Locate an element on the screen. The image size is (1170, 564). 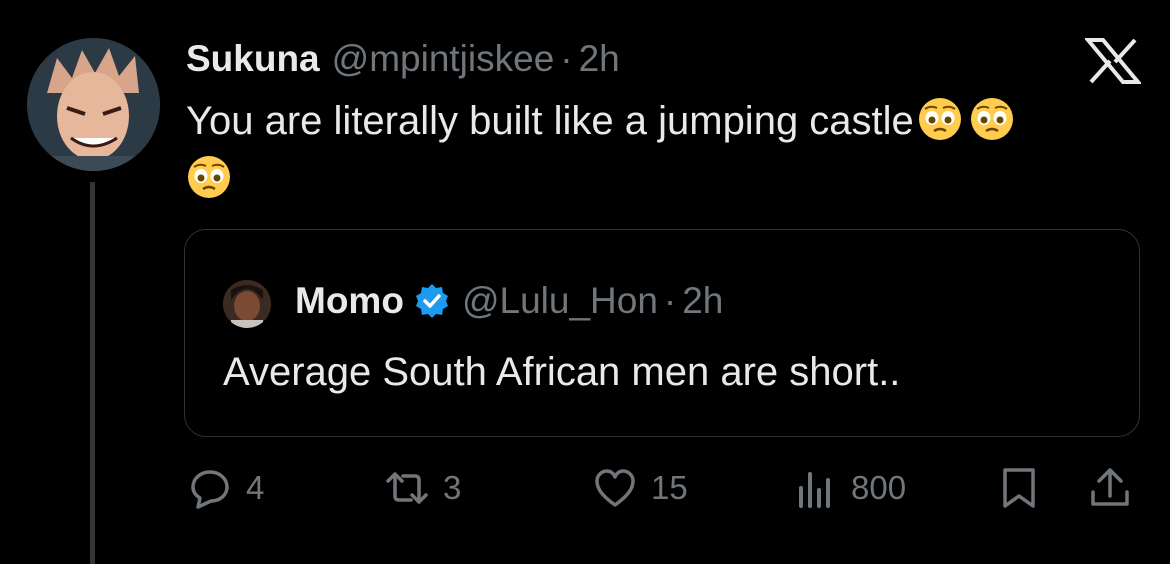
author-handle: @mpintjiskee is located at coordinates (443, 59).